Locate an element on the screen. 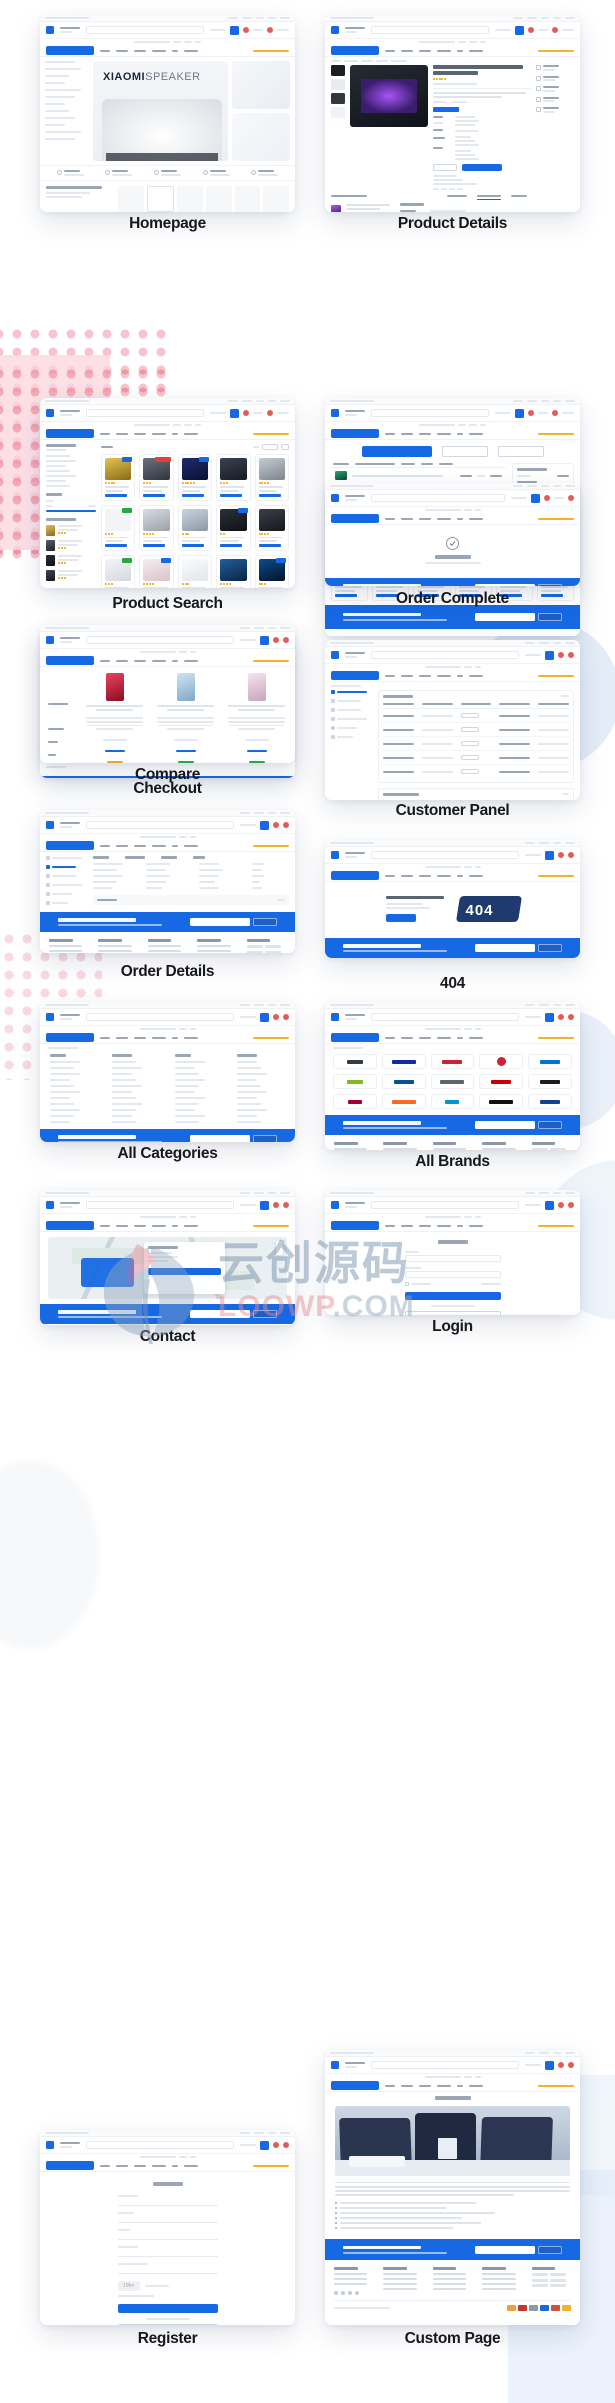 Image resolution: width=615 pixels, height=2403 pixels. login-form is located at coordinates (452, 1277).